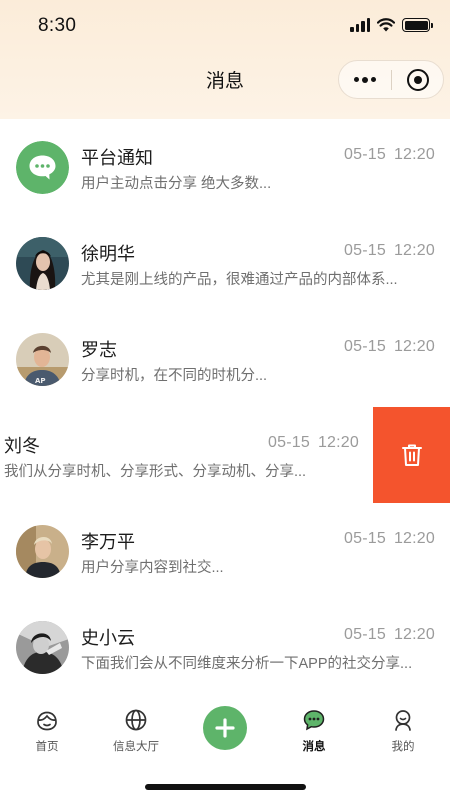 The image size is (450, 800). I want to click on create-button, so click(225, 728).